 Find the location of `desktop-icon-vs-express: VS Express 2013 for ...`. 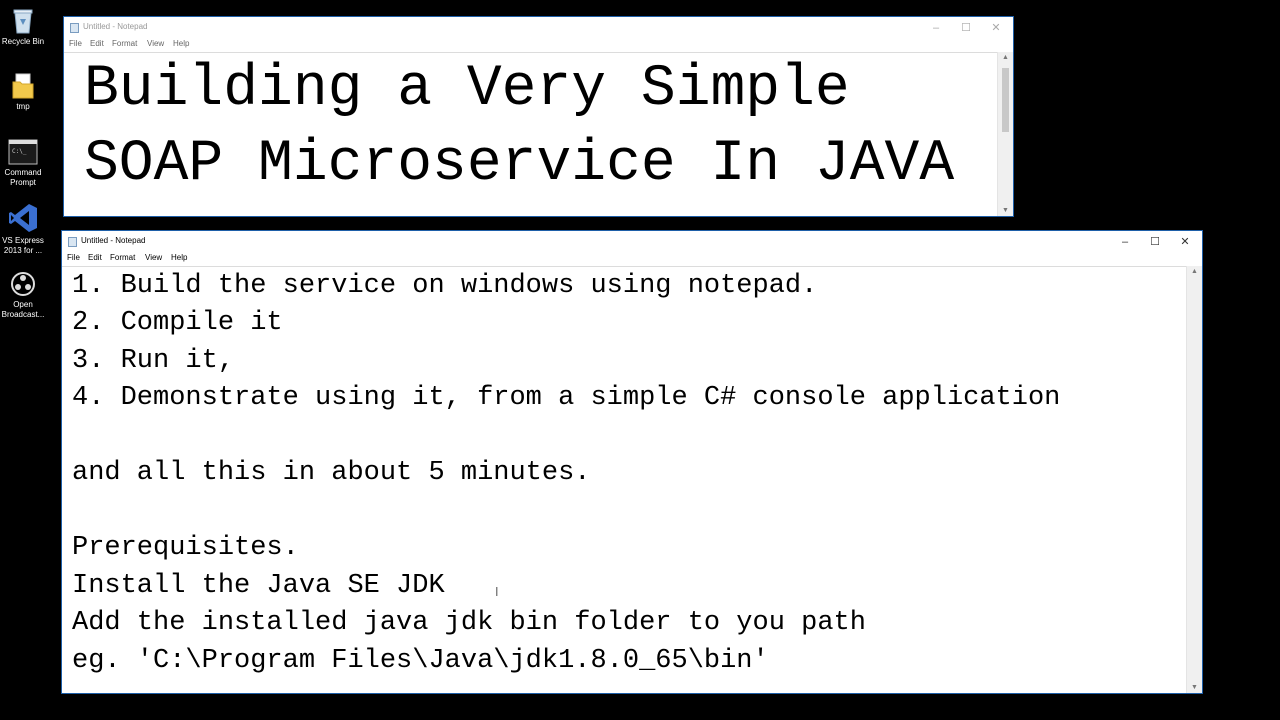

desktop-icon-vs-express: VS Express 2013 for ... is located at coordinates (23, 229).